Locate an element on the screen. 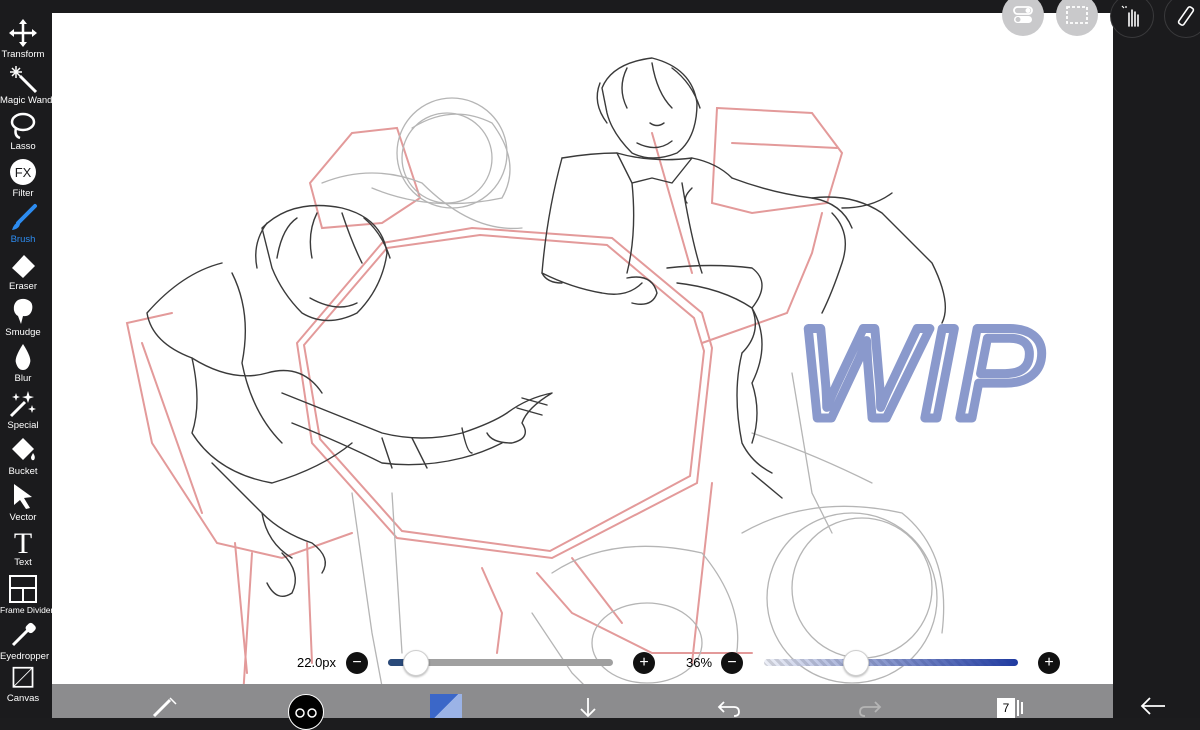 This screenshot has height=730, width=1200. wip-text: WIP is located at coordinates (920, 373).